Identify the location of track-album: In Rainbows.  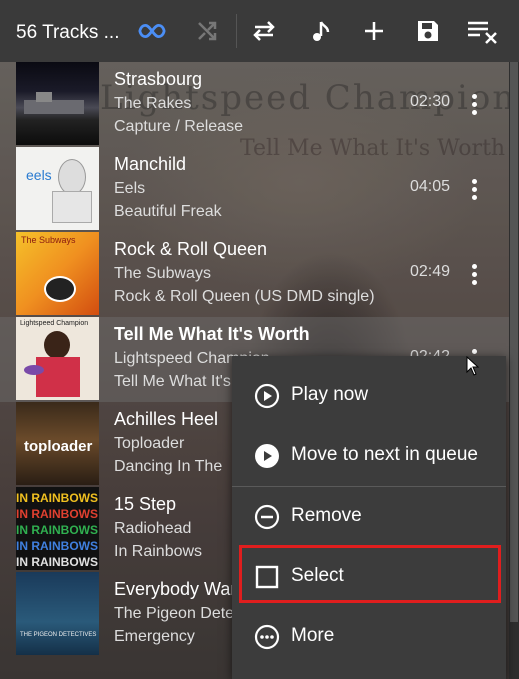
(158, 551).